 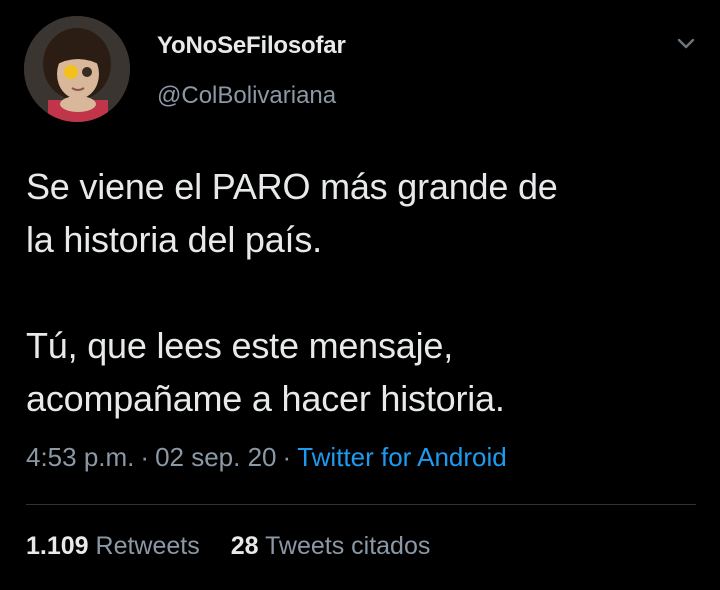 What do you see at coordinates (251, 46) in the screenshot?
I see `author-display-name: YoNoSeFilosofar` at bounding box center [251, 46].